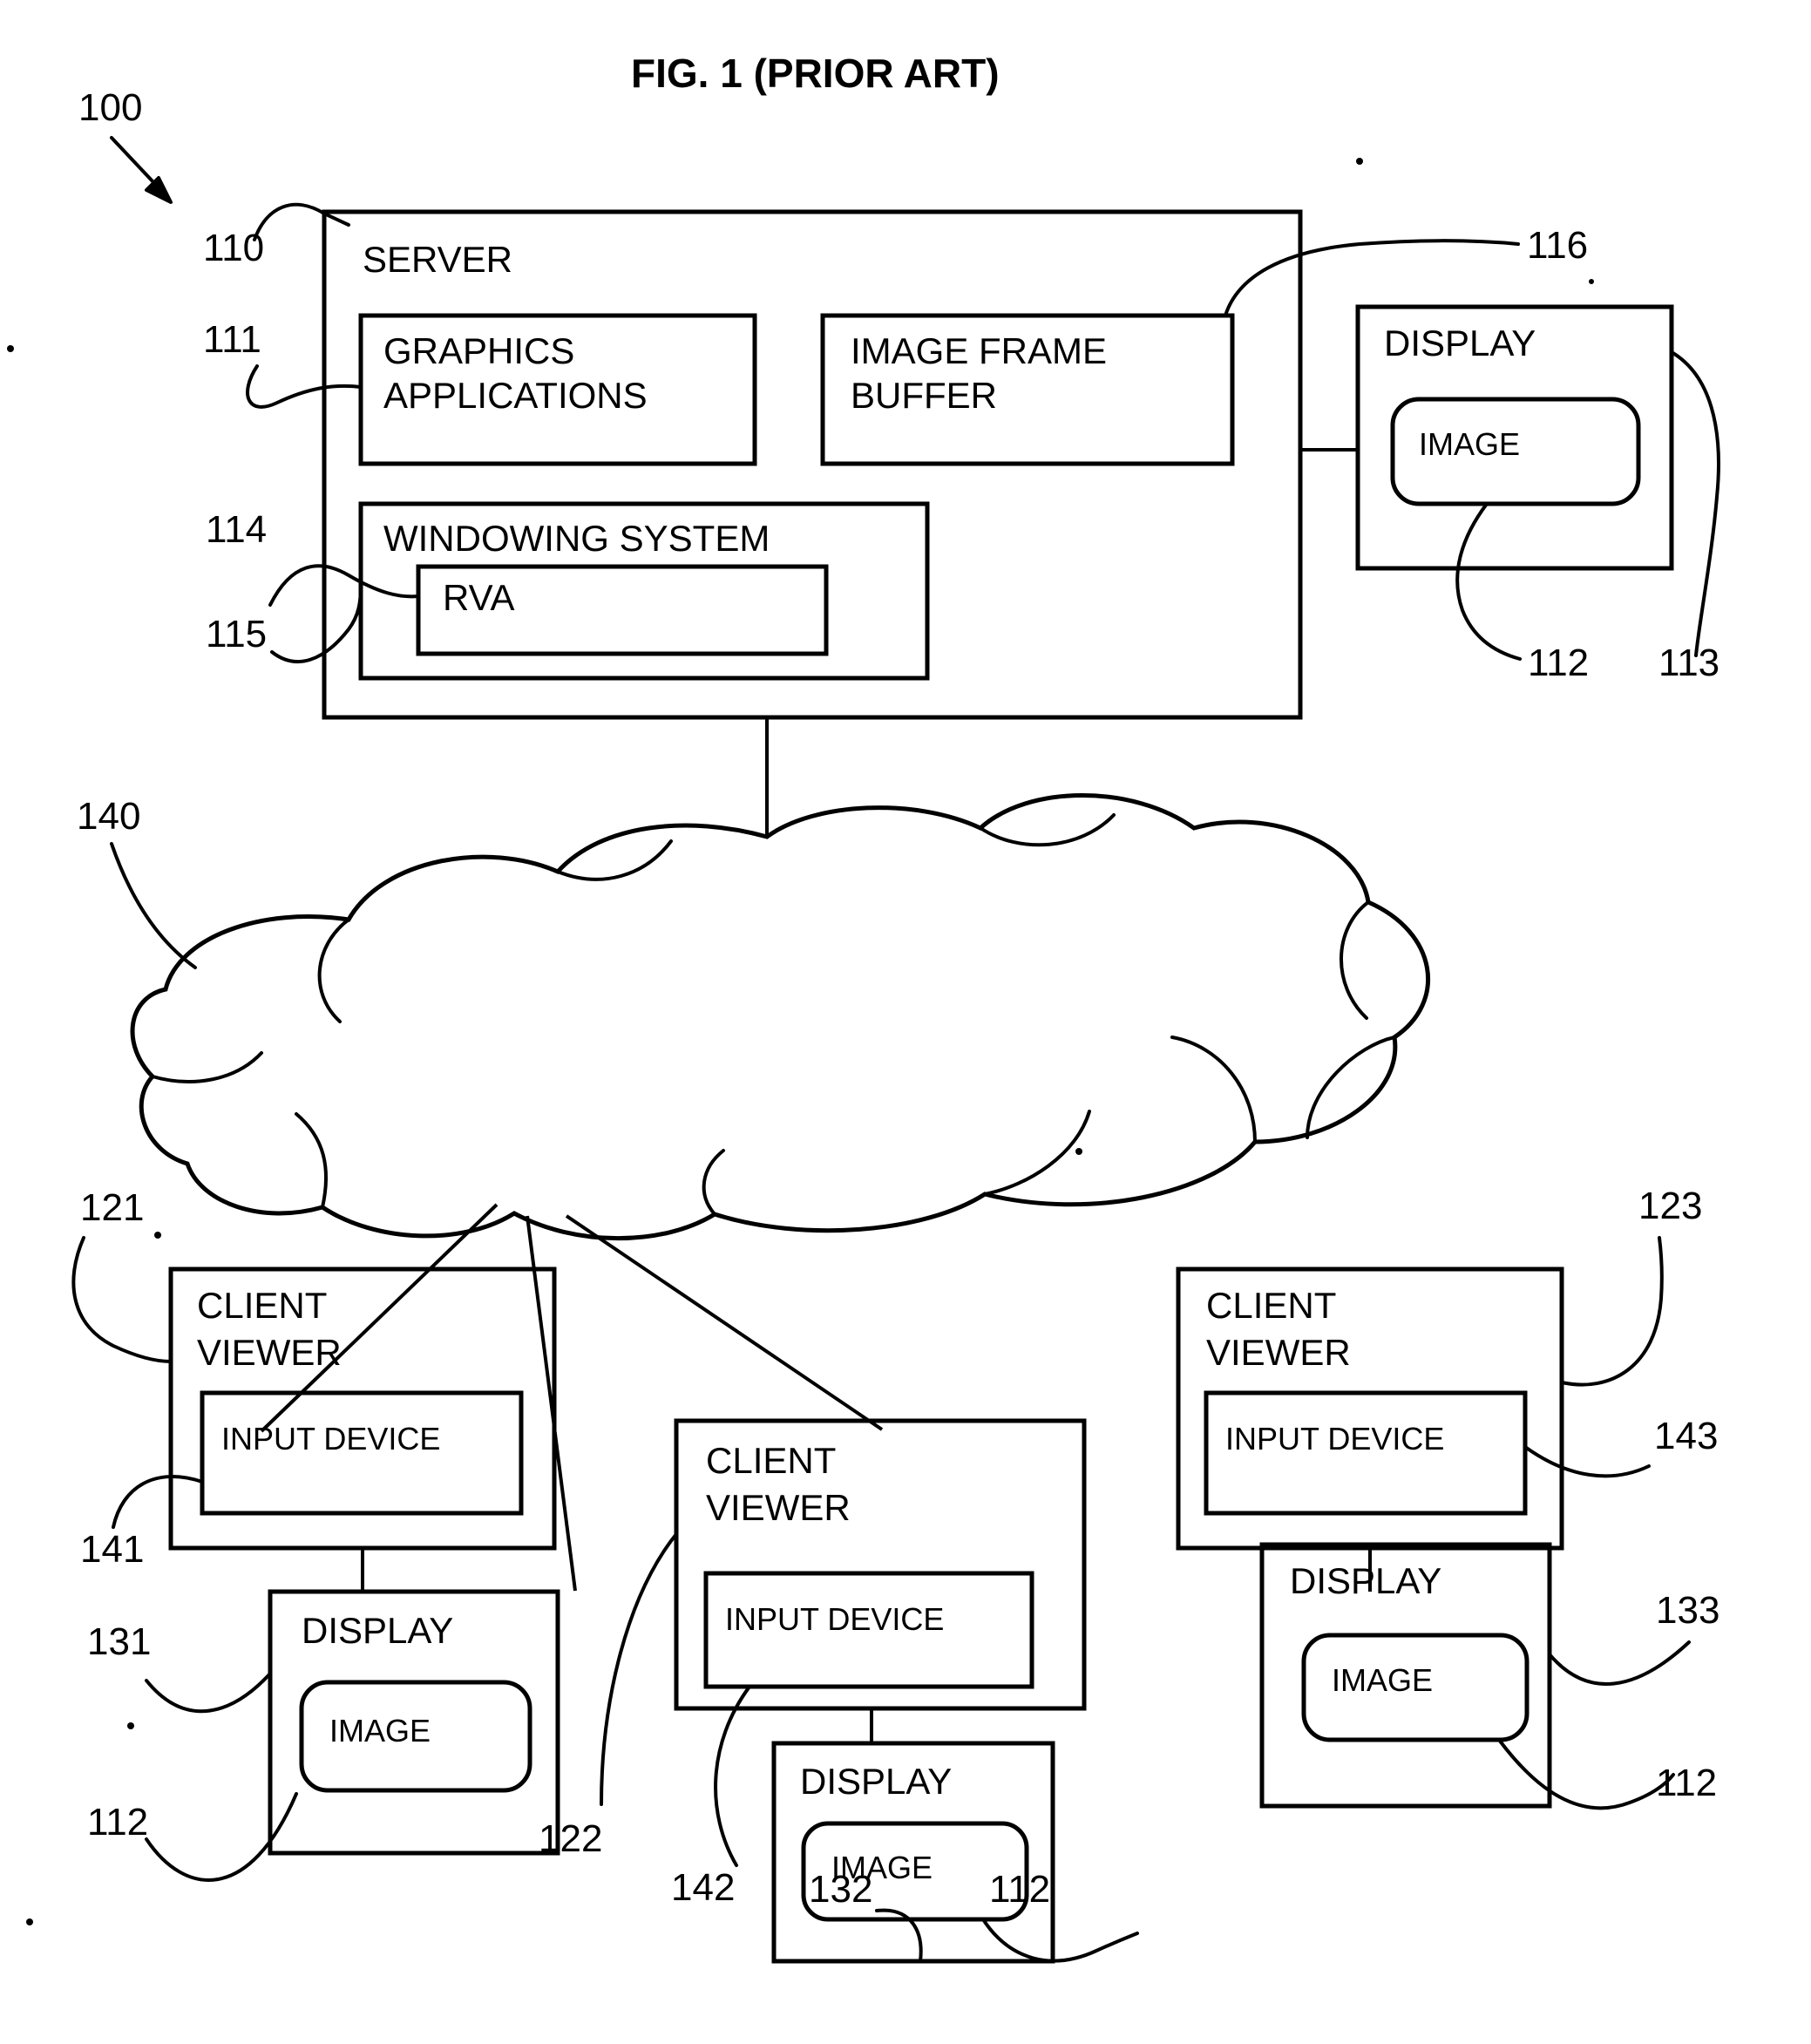 The width and height of the screenshot is (1811, 2044). What do you see at coordinates (159, 190) in the screenshot?
I see `ref-100-arrowhead` at bounding box center [159, 190].